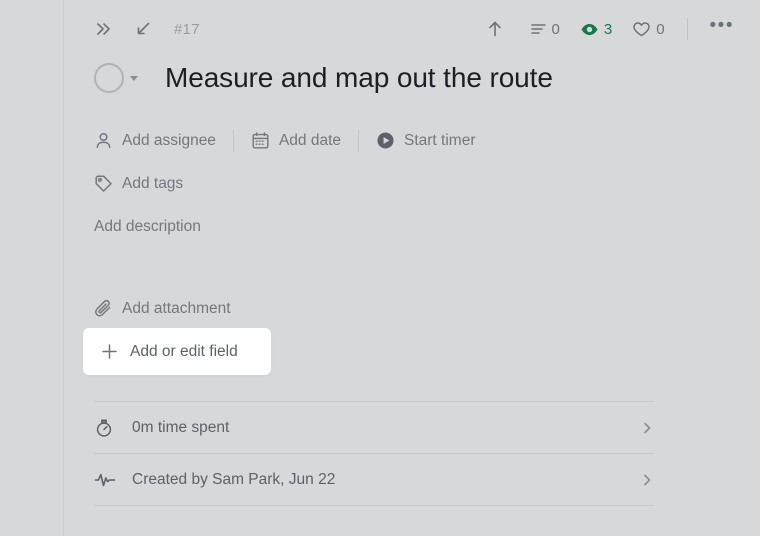 The image size is (760, 536). Describe the element at coordinates (103, 308) in the screenshot. I see `paperclip-icon` at that location.